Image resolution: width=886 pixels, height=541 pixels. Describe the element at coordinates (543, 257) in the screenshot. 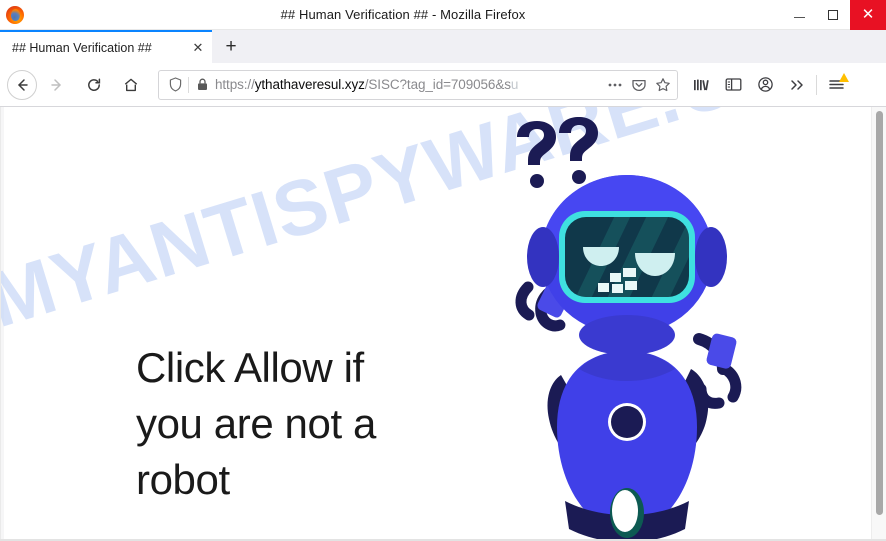

I see `robot-left-ear` at that location.